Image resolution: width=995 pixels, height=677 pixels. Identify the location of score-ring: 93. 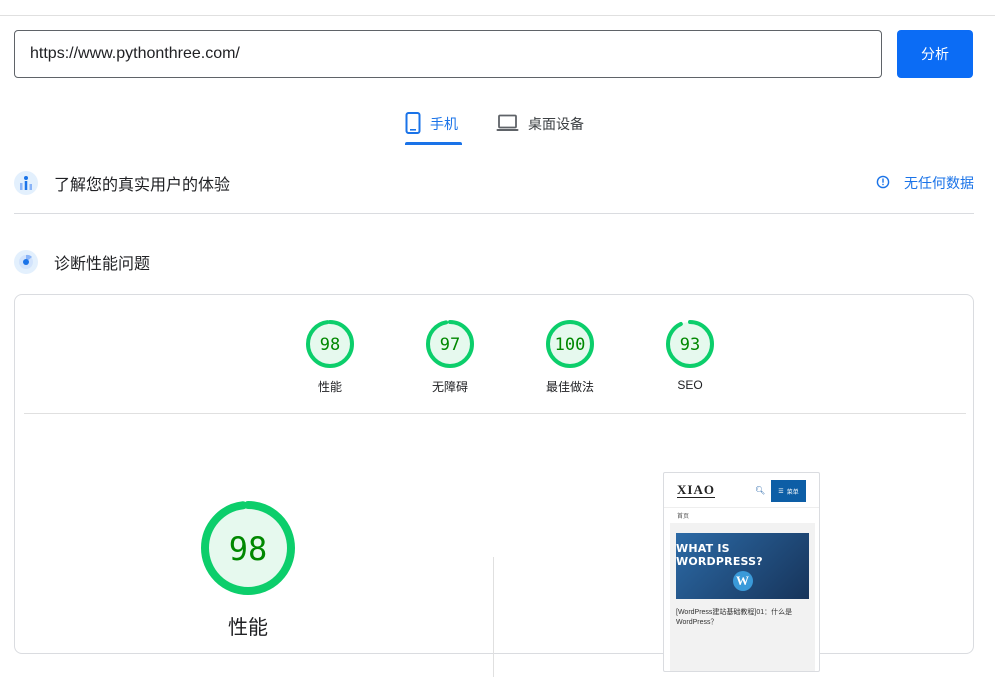
(690, 344).